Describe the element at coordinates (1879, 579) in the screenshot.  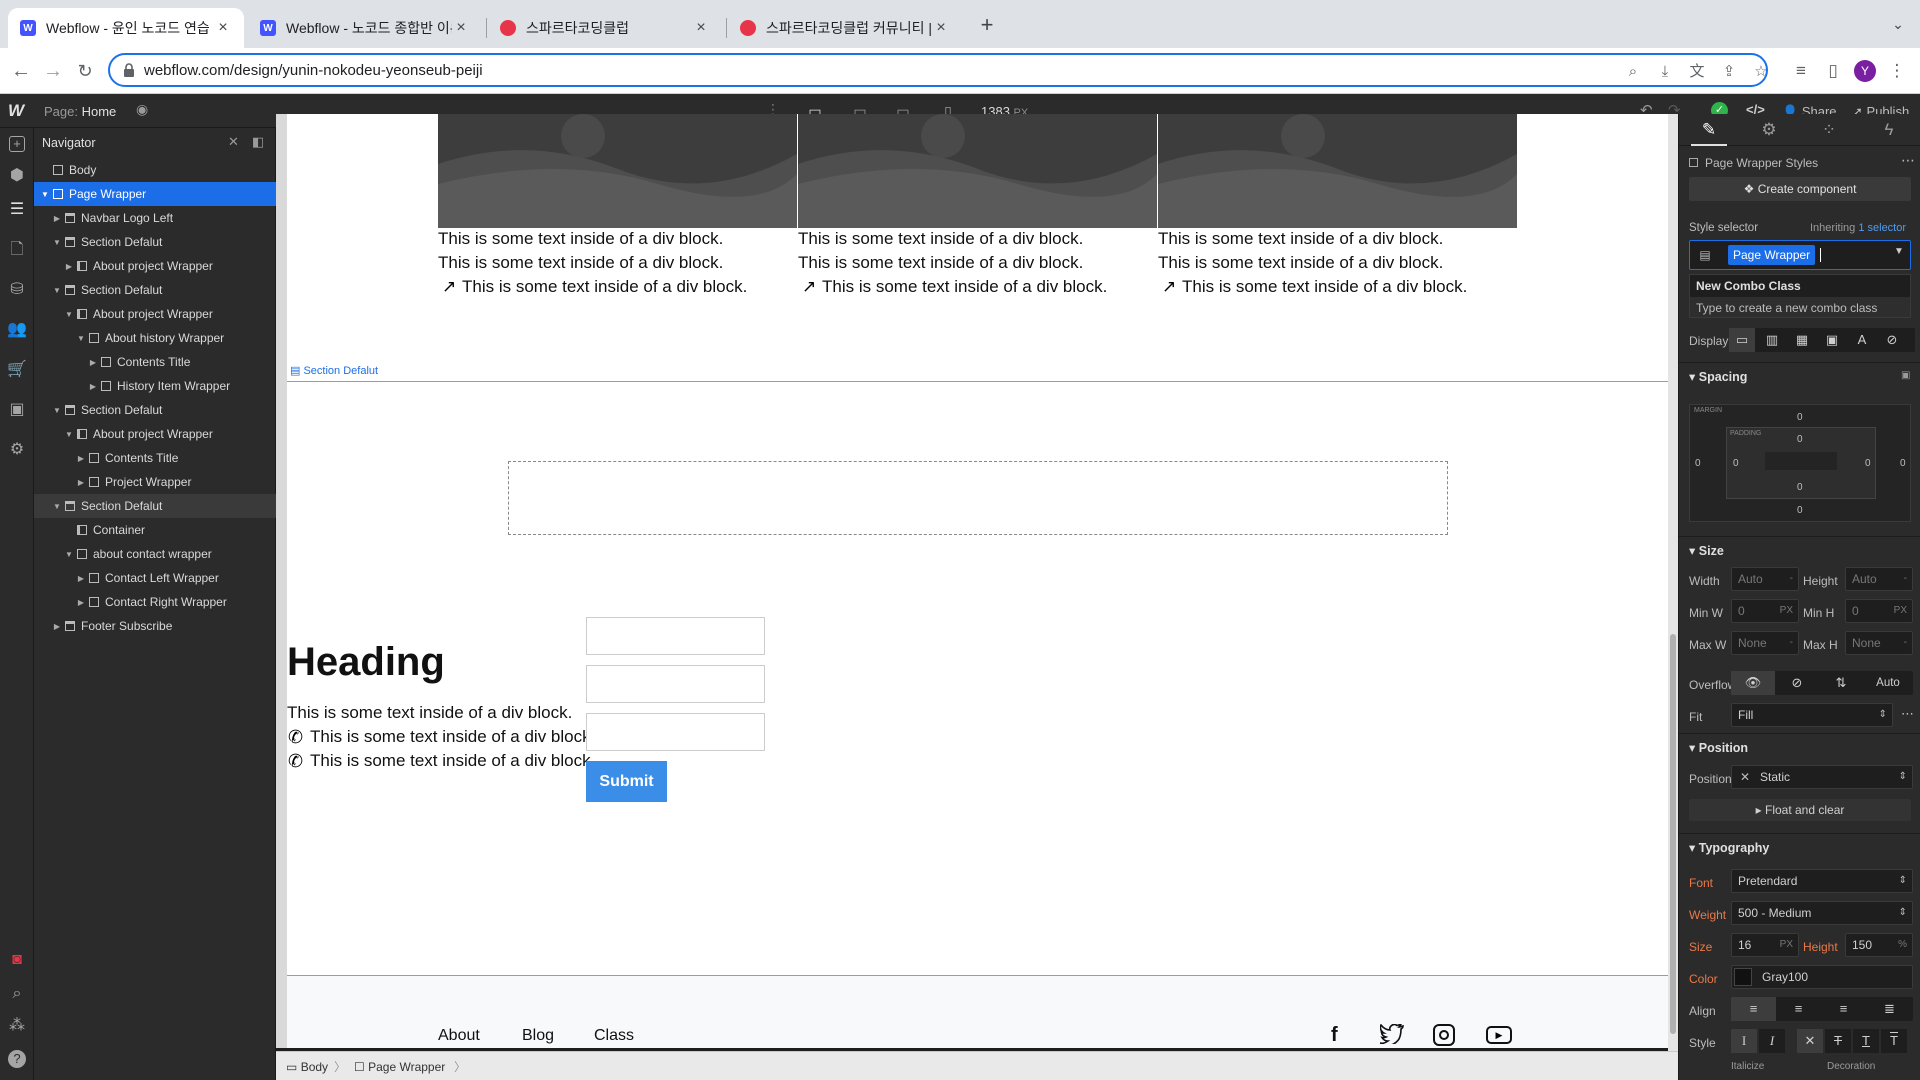
I see `height-input: Auto -` at that location.